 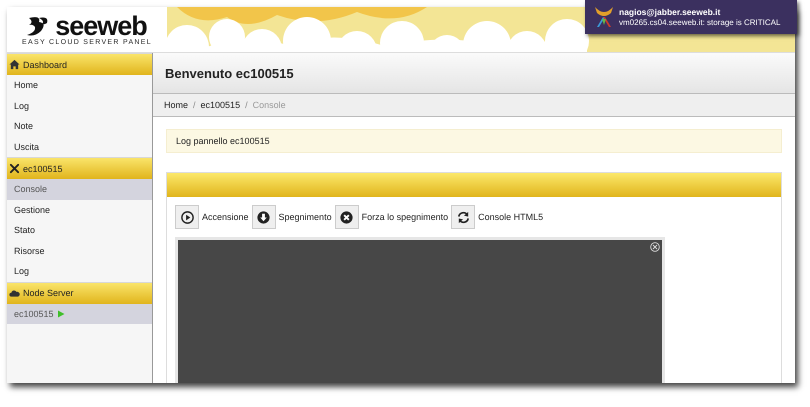 What do you see at coordinates (14, 293) in the screenshot?
I see `cloud-icon` at bounding box center [14, 293].